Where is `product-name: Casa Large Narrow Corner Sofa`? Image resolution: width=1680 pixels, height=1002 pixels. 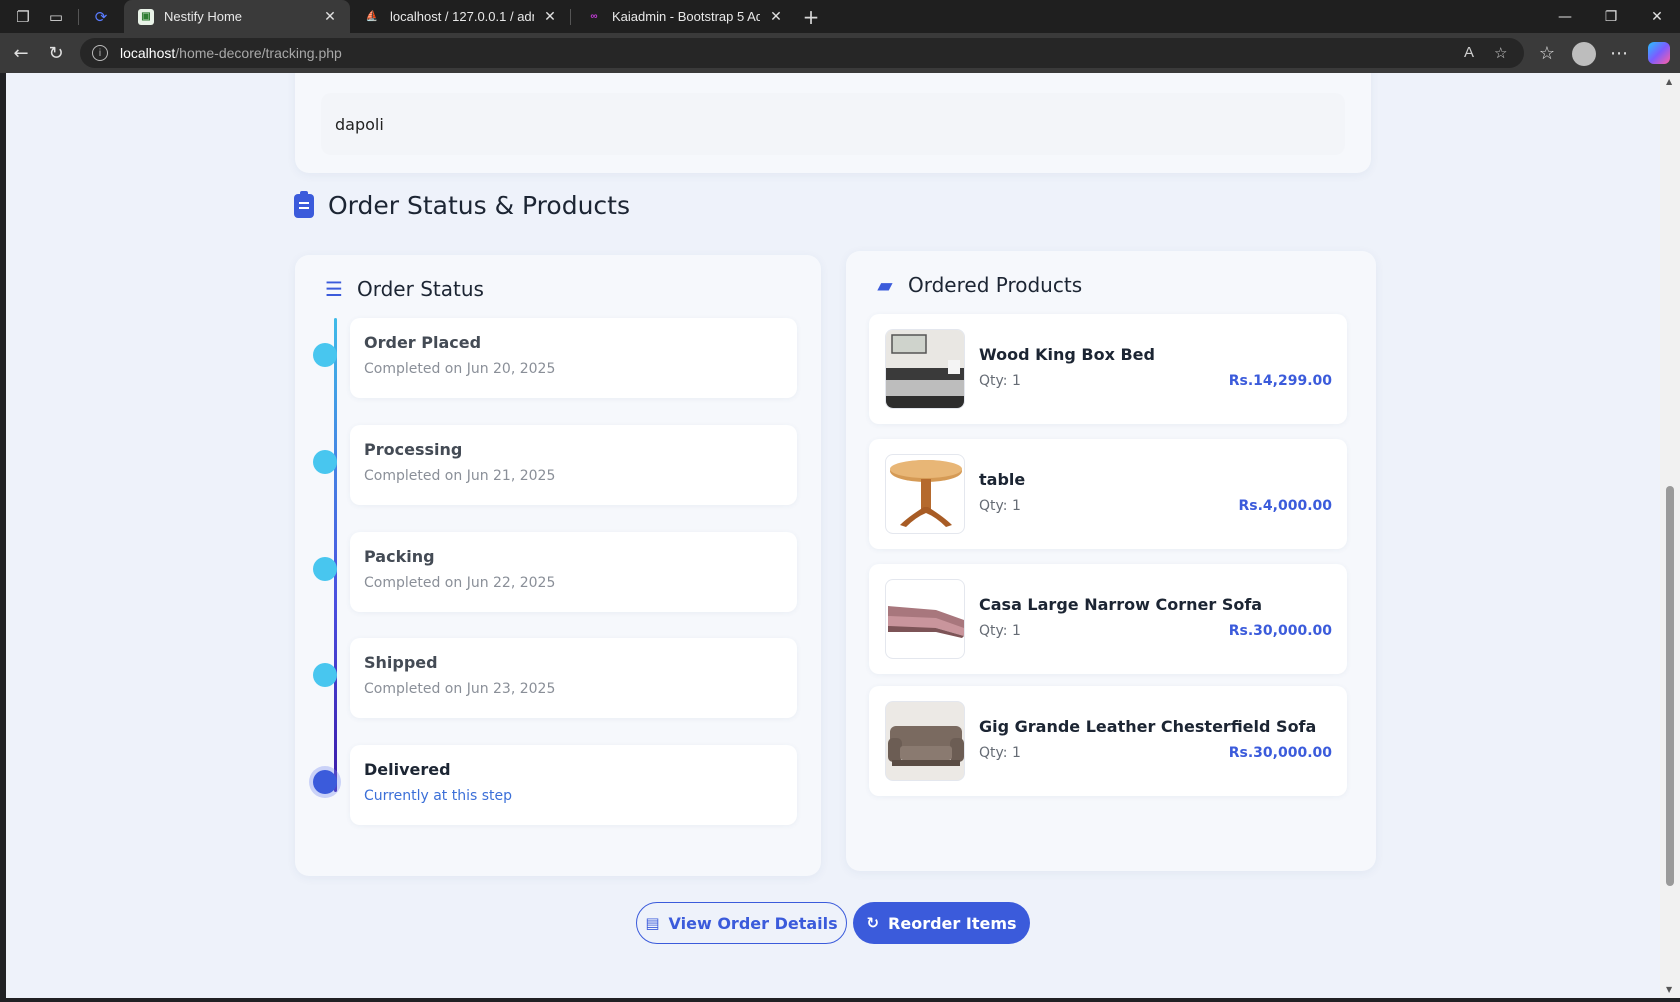
product-name: Casa Large Narrow Corner Sofa is located at coordinates (1121, 604).